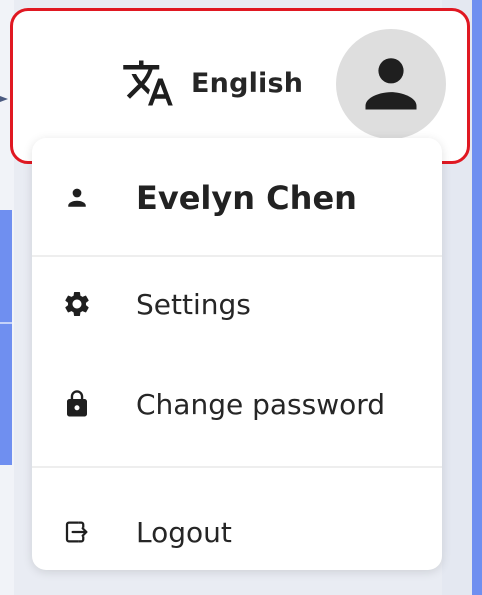 This screenshot has width=482, height=595. Describe the element at coordinates (193, 304) in the screenshot. I see `settings-label: Settings` at that location.